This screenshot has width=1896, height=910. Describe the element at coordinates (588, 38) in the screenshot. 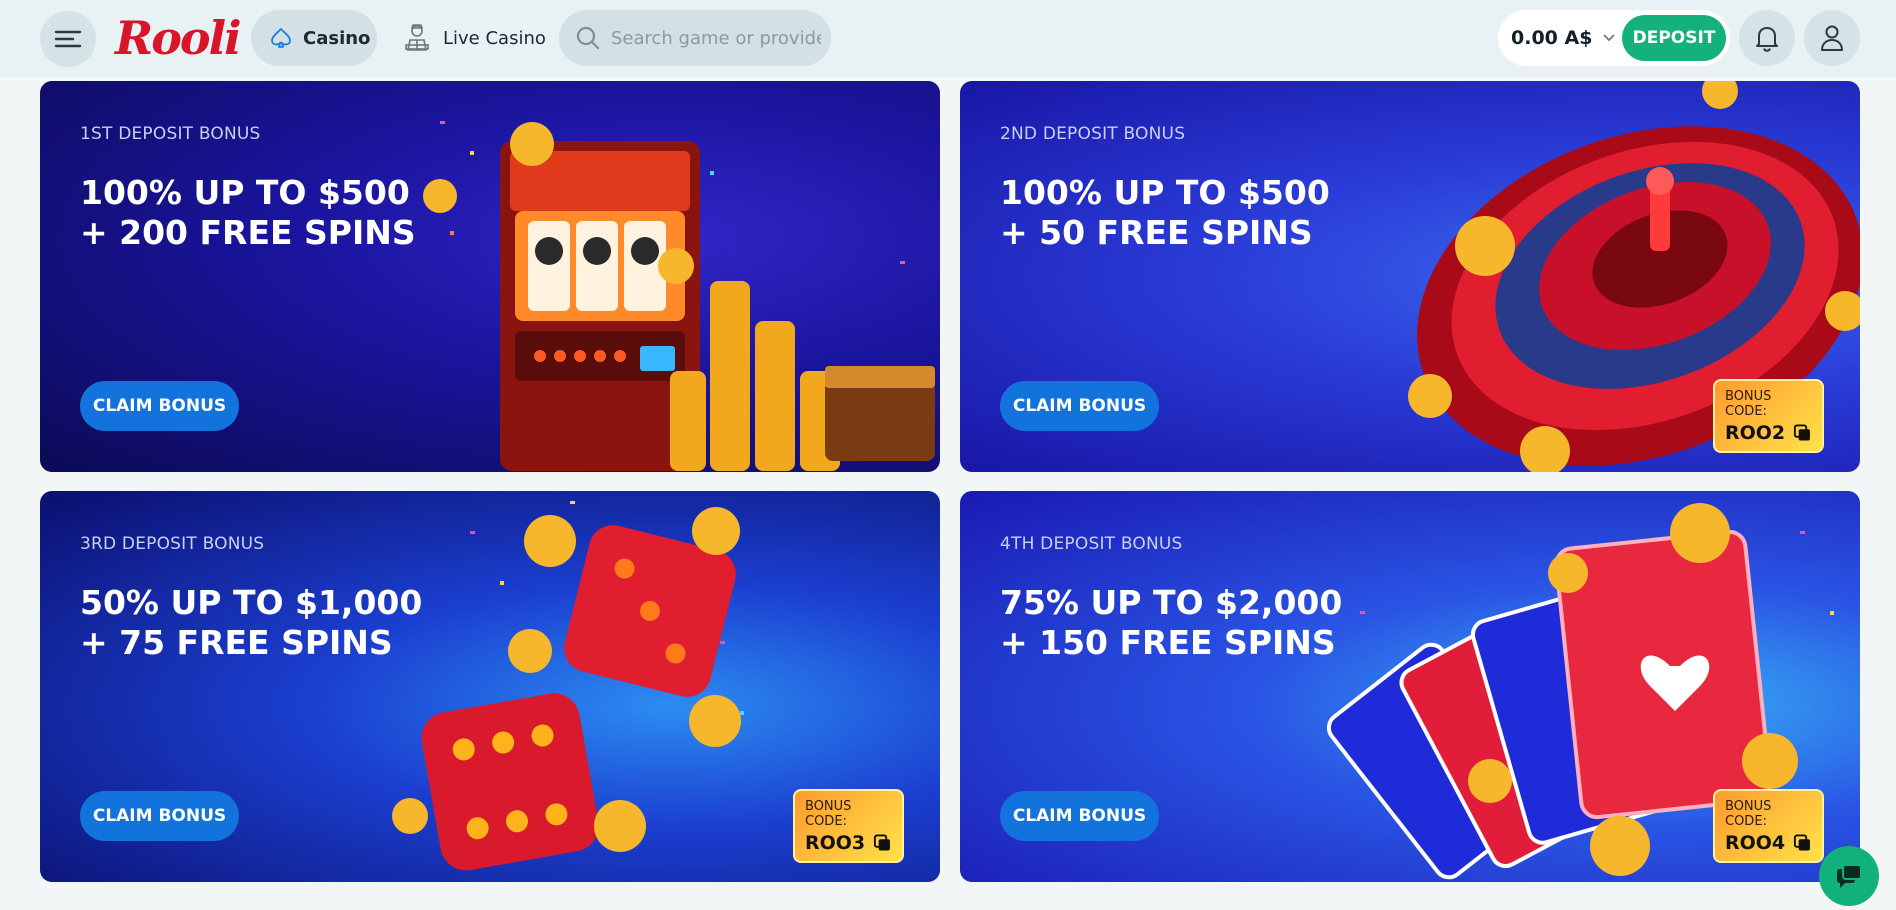

I see `search-icon` at that location.